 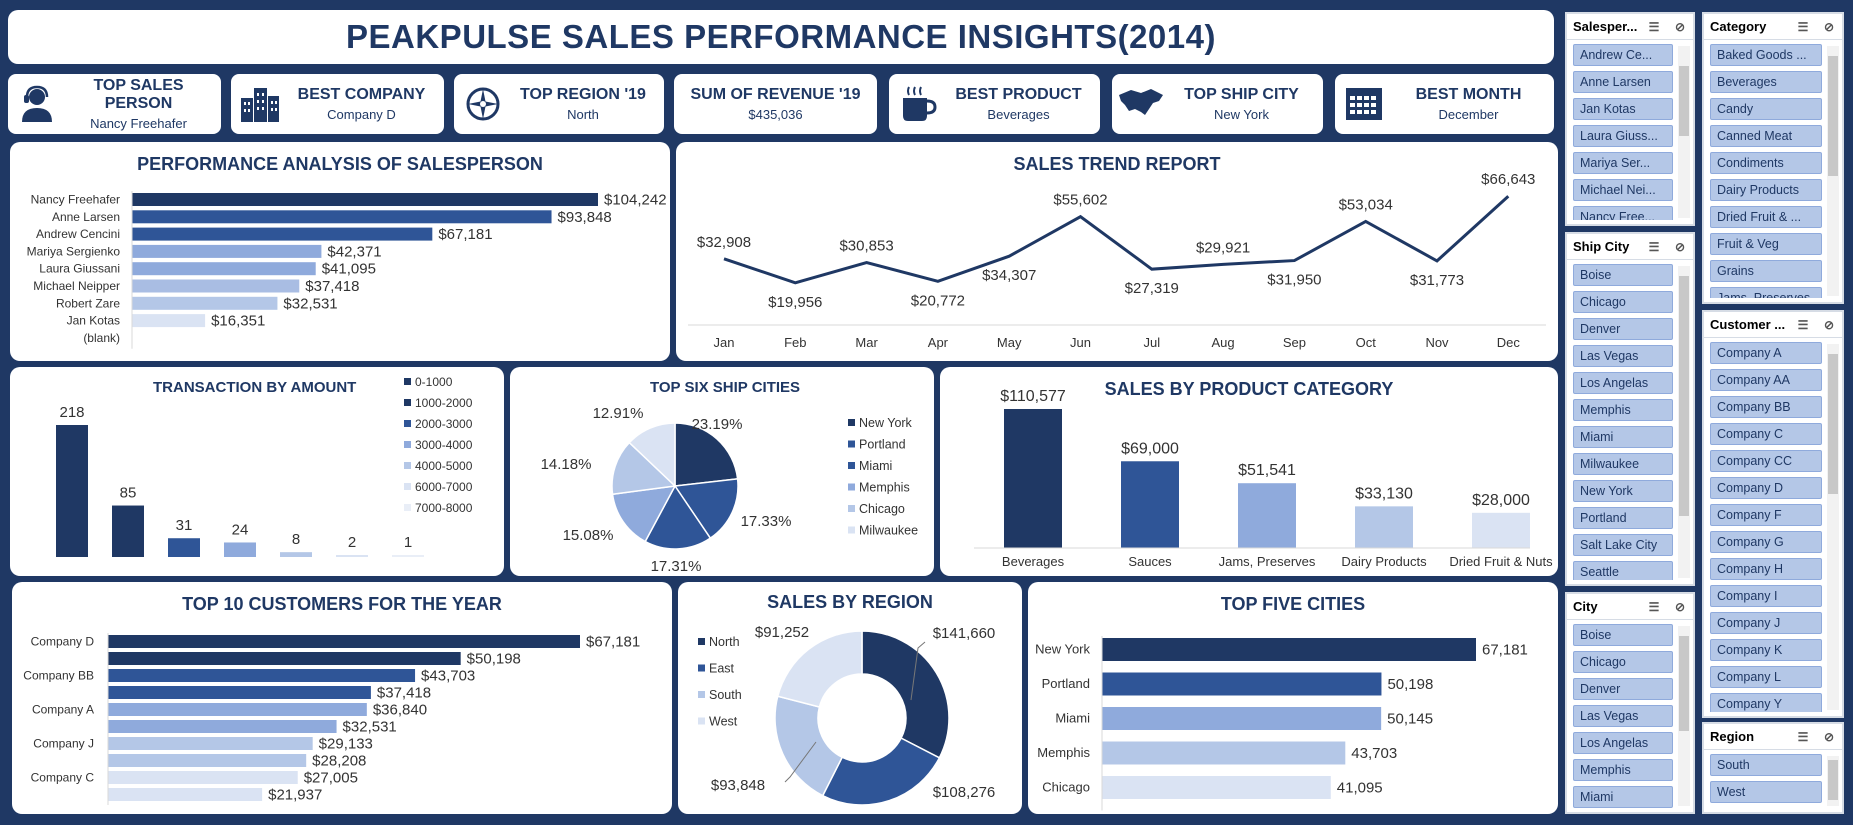 What do you see at coordinates (1766, 765) in the screenshot?
I see `slicer-item: South` at bounding box center [1766, 765].